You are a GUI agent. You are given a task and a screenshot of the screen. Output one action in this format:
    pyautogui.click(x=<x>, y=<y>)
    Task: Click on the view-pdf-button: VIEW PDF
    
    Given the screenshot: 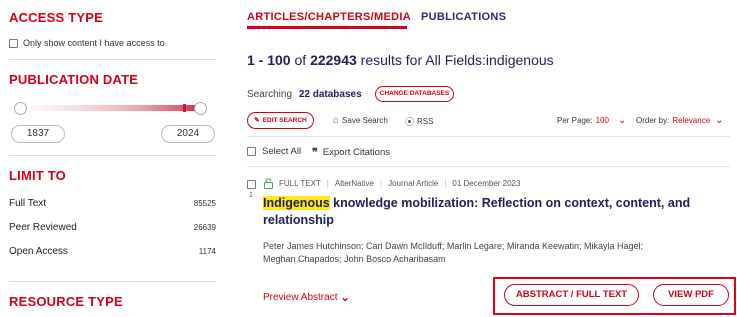 What is the action you would take?
    pyautogui.click(x=691, y=295)
    